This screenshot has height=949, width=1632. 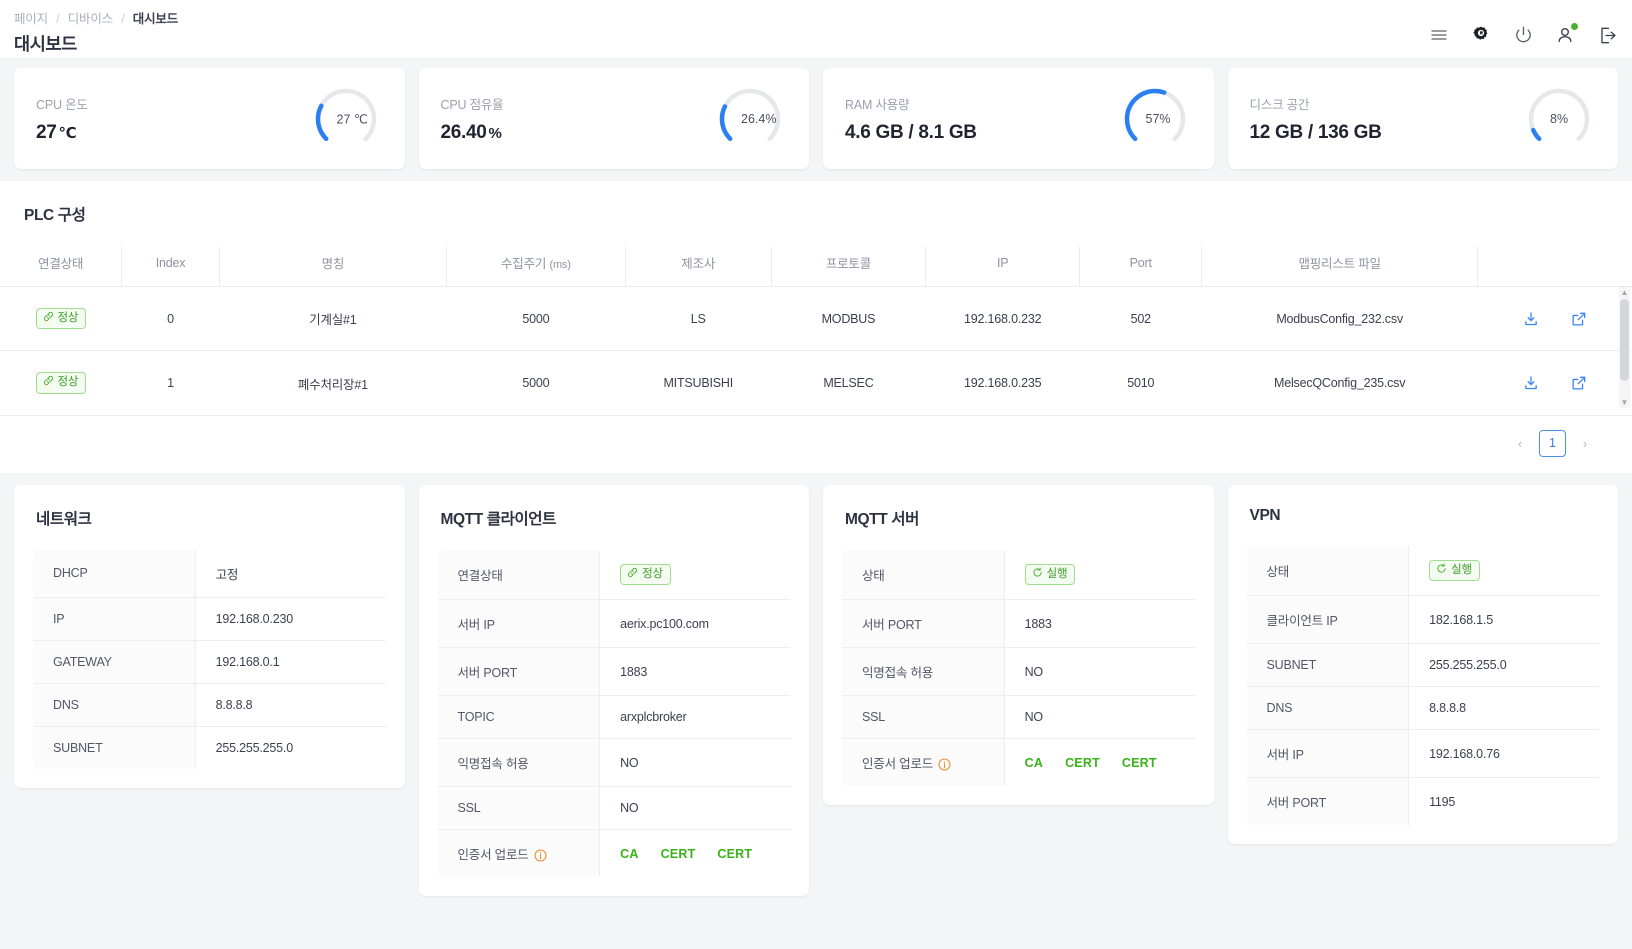 What do you see at coordinates (578, 133) in the screenshot?
I see `kpi-value: 26.40%` at bounding box center [578, 133].